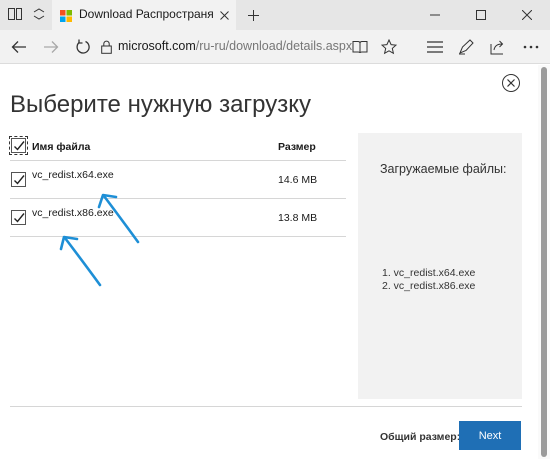 The height and width of the screenshot is (459, 550). Describe the element at coordinates (73, 175) in the screenshot. I see `file-name: vc_redist.x64.exe` at that location.